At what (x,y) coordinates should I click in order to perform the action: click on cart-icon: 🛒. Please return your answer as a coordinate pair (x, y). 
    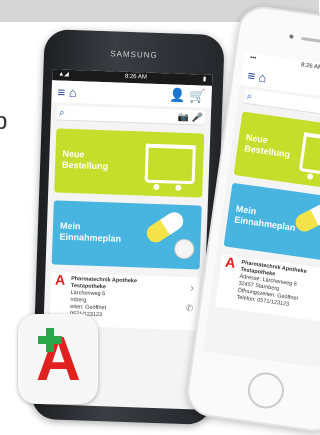
    Looking at the image, I should click on (197, 96).